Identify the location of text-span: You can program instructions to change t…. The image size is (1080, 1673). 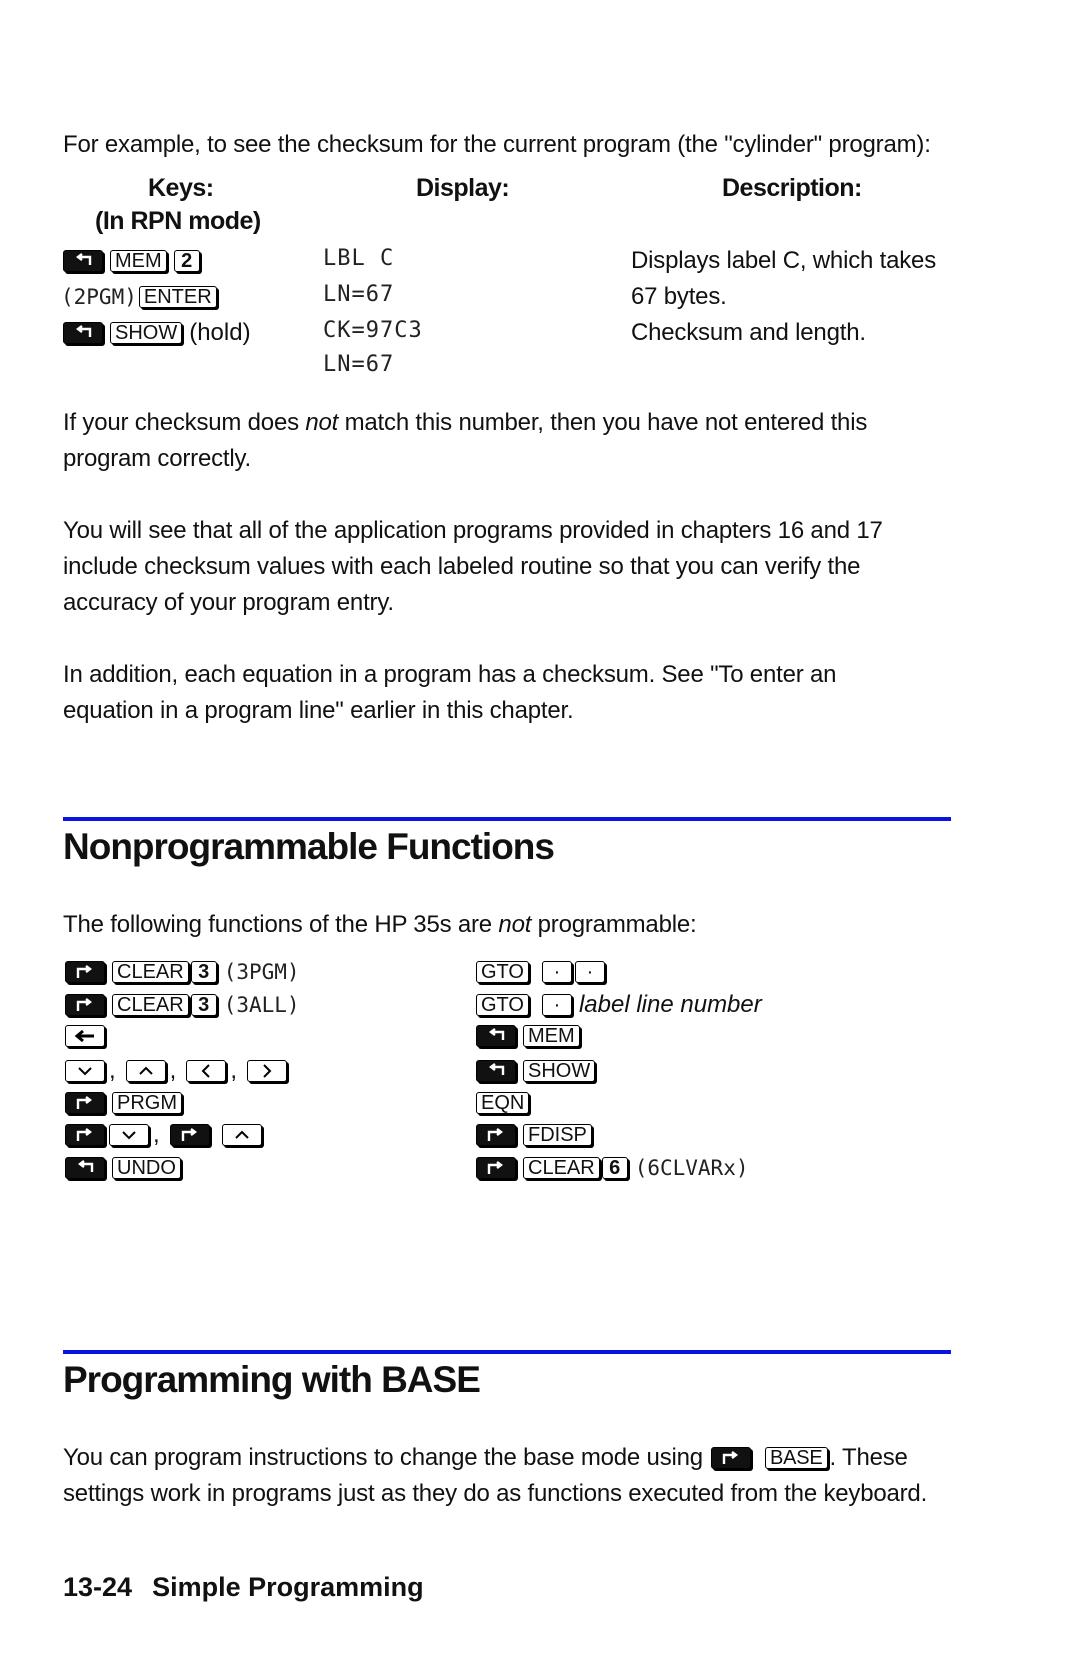
(383, 1457).